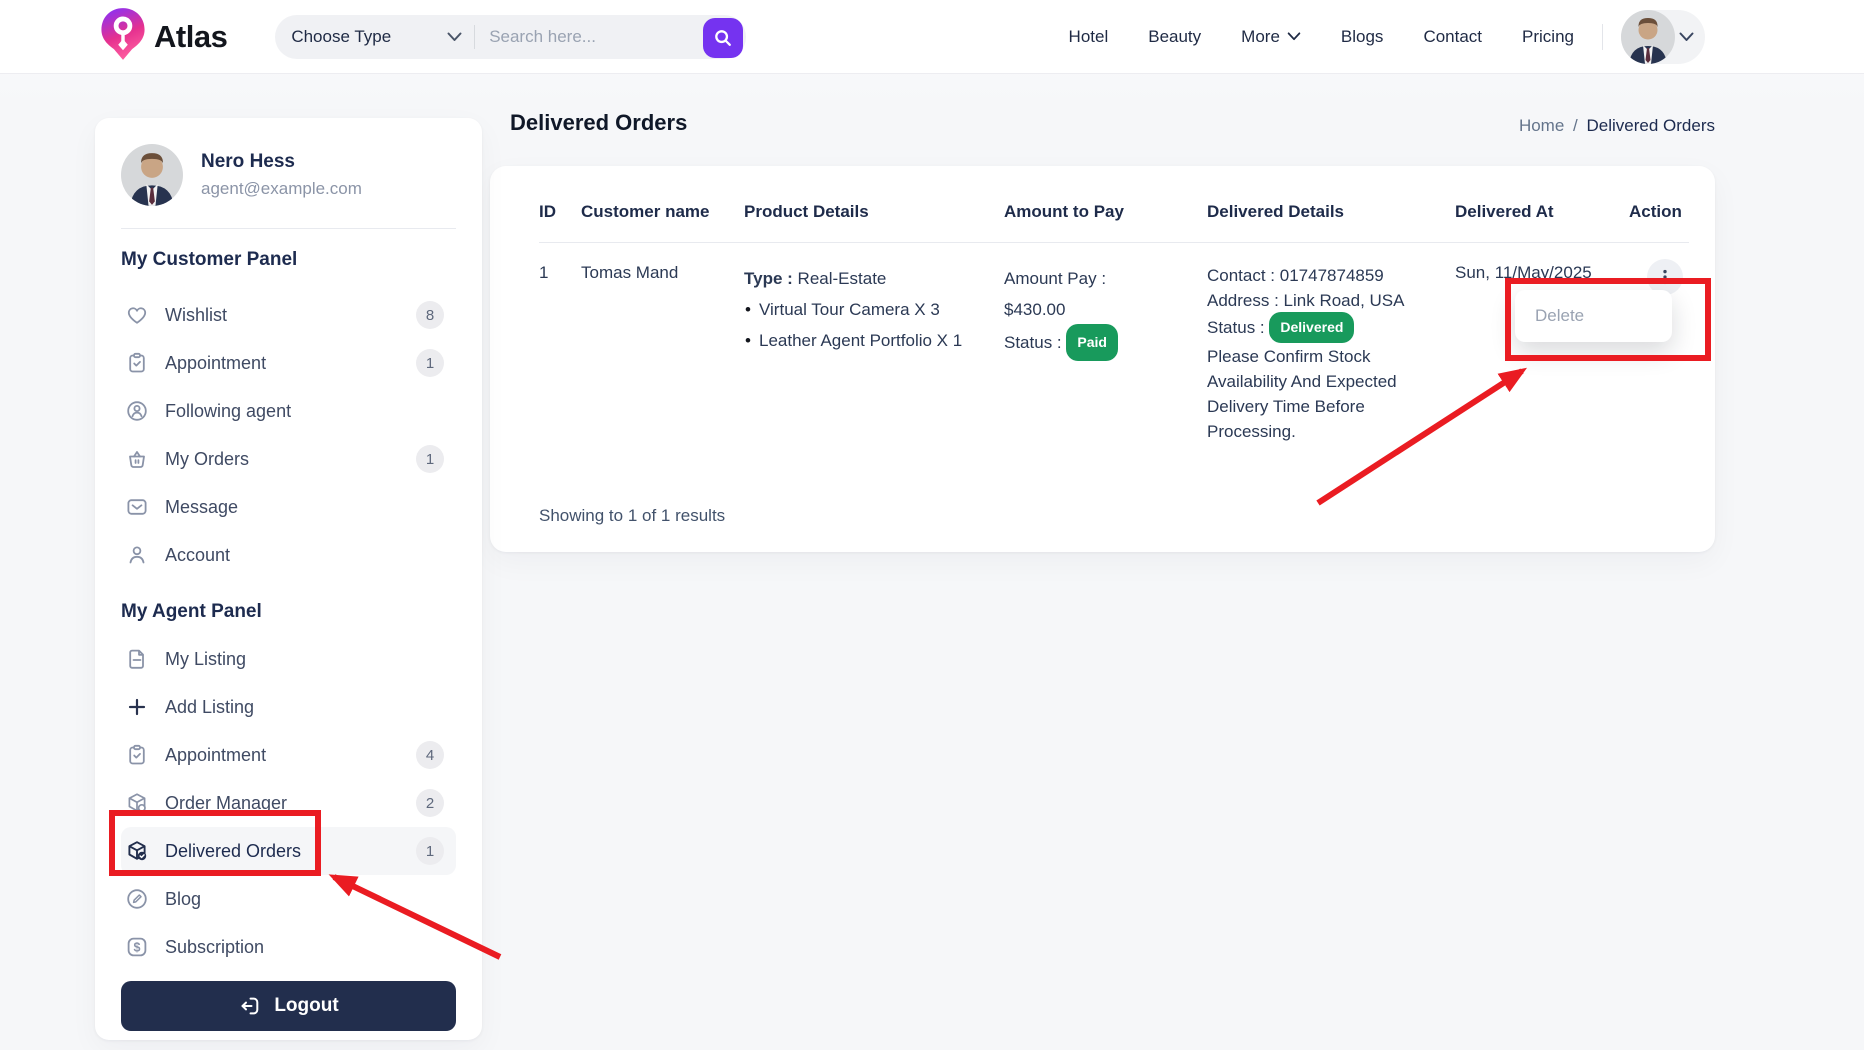 This screenshot has width=1864, height=1050. What do you see at coordinates (137, 899) in the screenshot?
I see `pencil-circle-icon` at bounding box center [137, 899].